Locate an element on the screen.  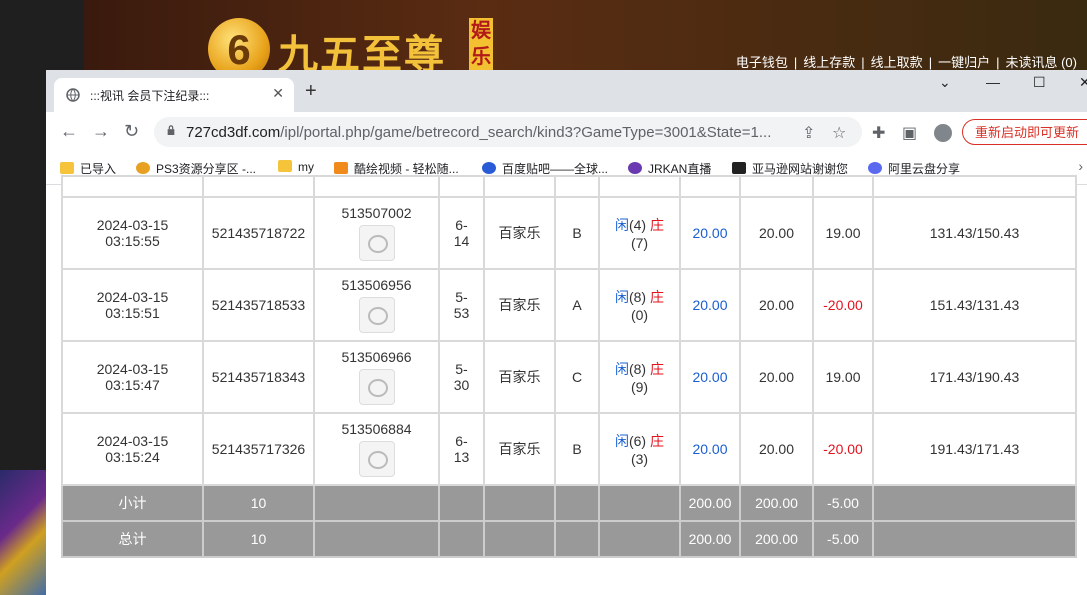
balance: 151.43/131.43 is located at coordinates (974, 305).